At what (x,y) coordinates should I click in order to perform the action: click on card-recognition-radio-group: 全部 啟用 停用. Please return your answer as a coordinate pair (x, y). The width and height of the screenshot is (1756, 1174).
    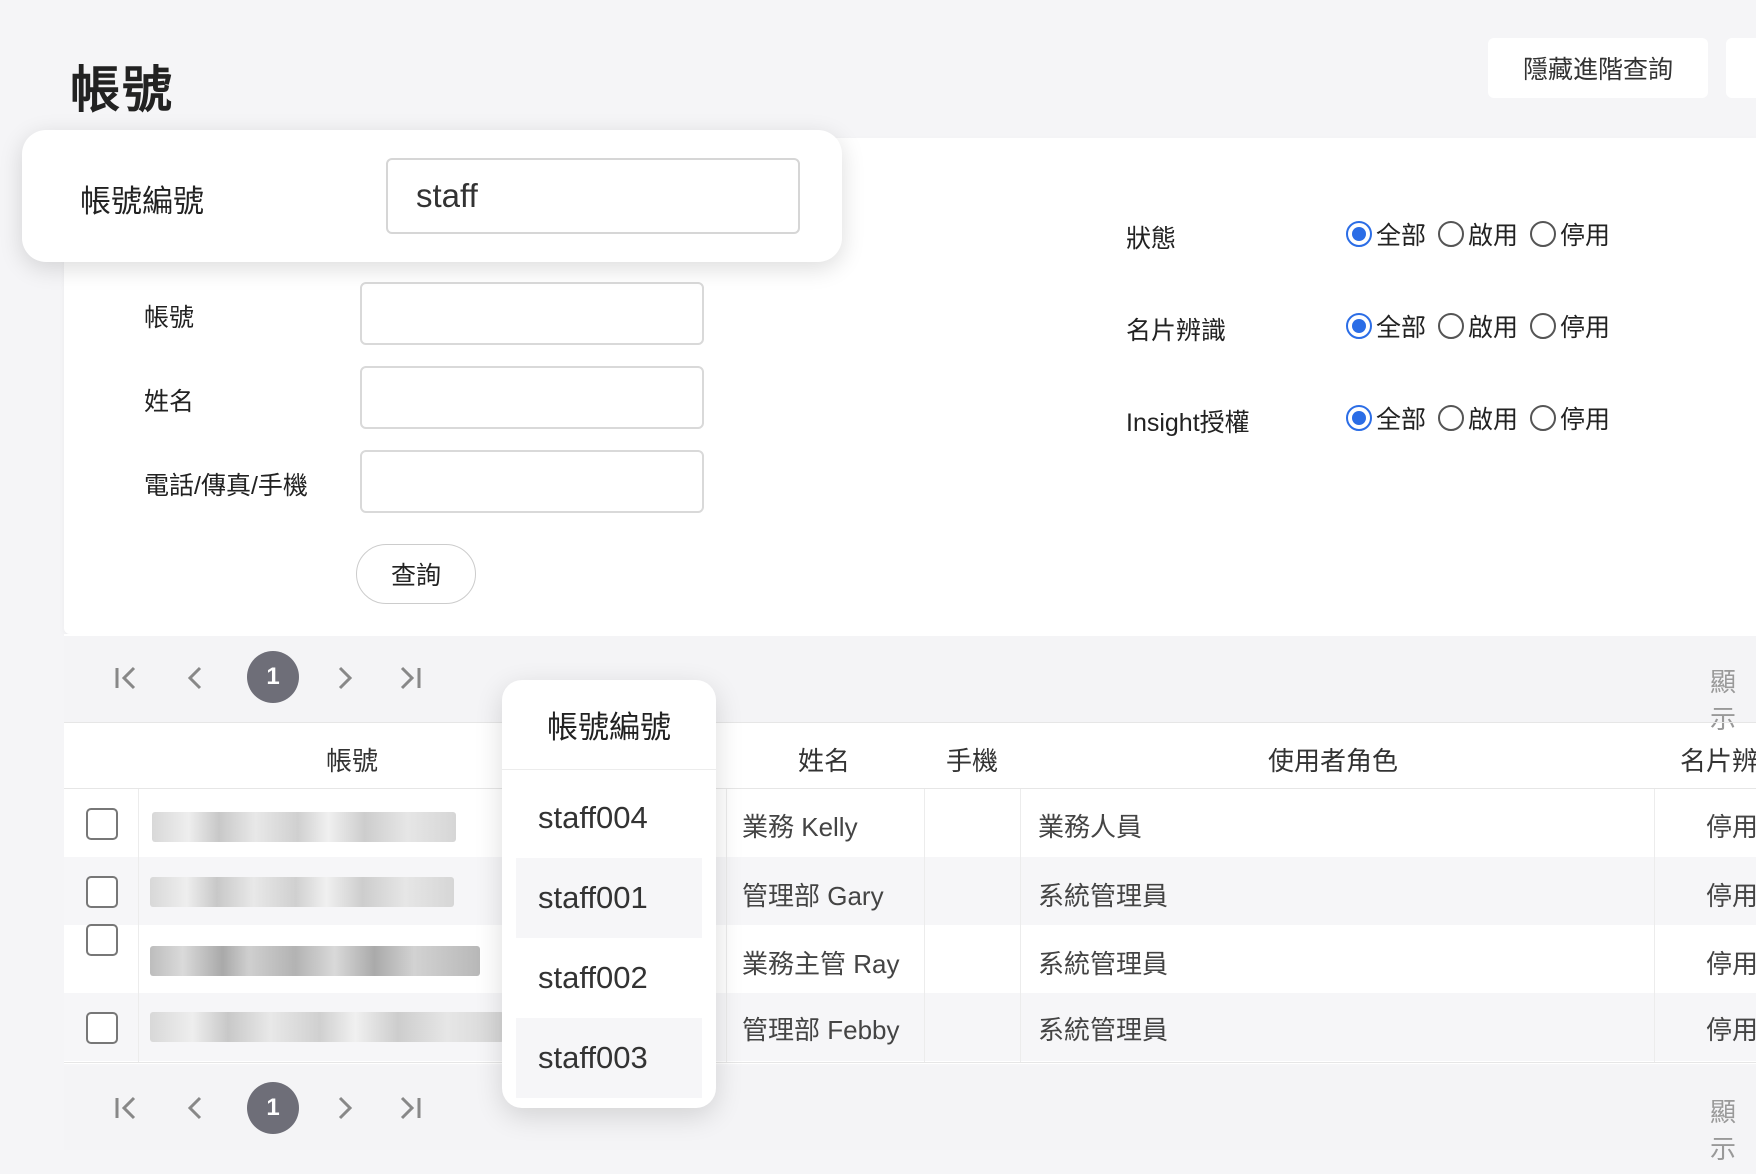
    Looking at the image, I should click on (1484, 326).